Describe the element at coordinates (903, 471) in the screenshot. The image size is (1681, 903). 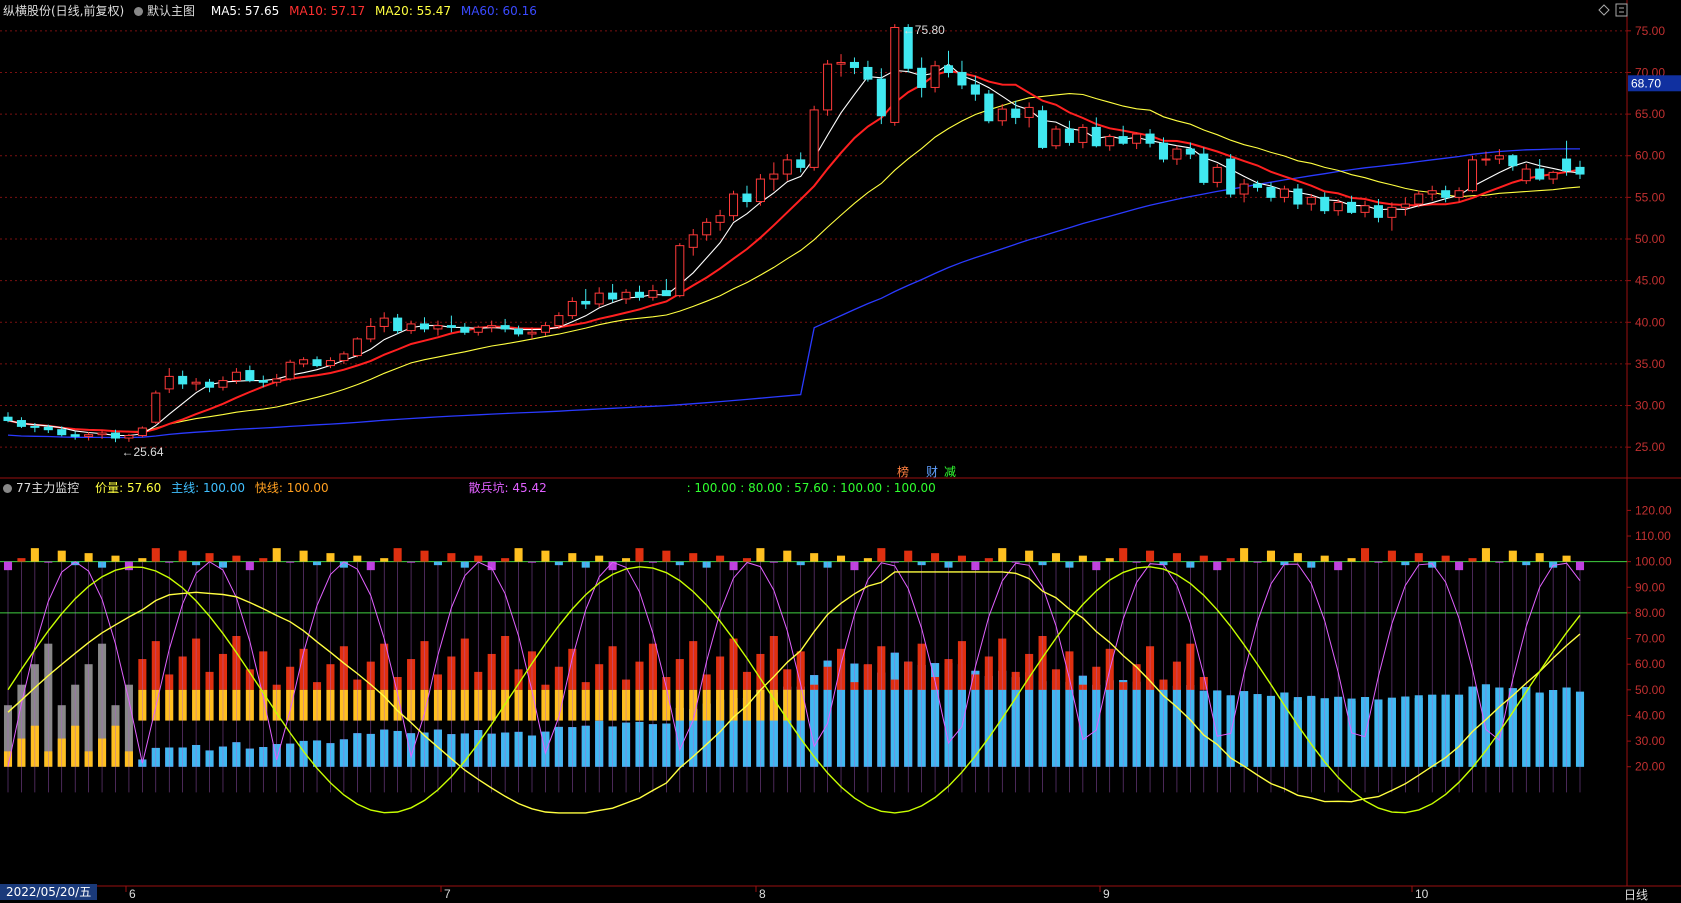
I see `bang-tag: 榜` at that location.